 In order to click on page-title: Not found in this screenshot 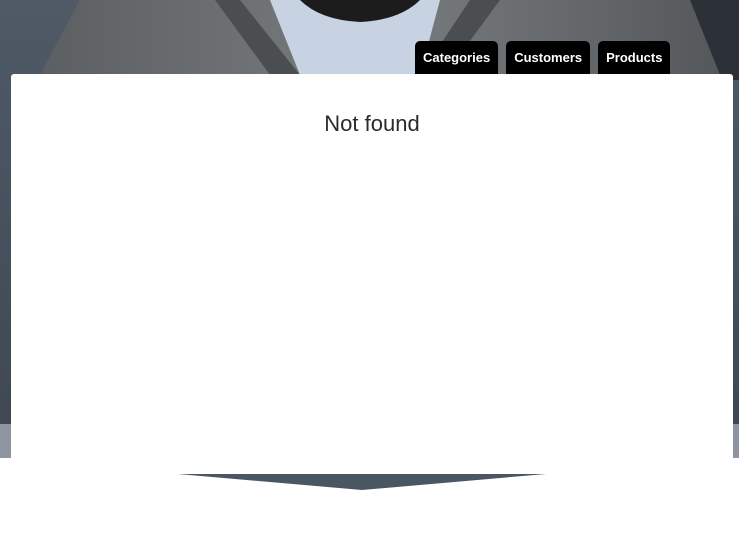, I will do `click(372, 123)`.